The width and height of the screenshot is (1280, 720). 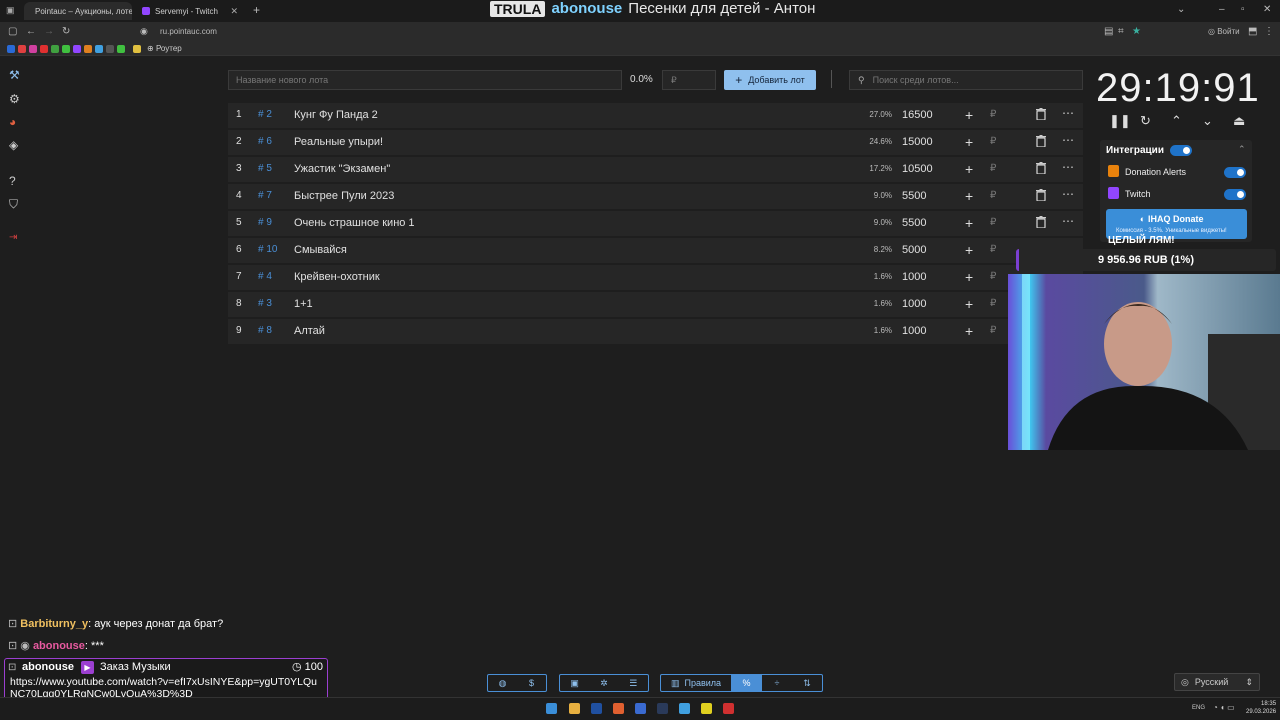 What do you see at coordinates (662, 708) in the screenshot?
I see `steam-icon` at bounding box center [662, 708].